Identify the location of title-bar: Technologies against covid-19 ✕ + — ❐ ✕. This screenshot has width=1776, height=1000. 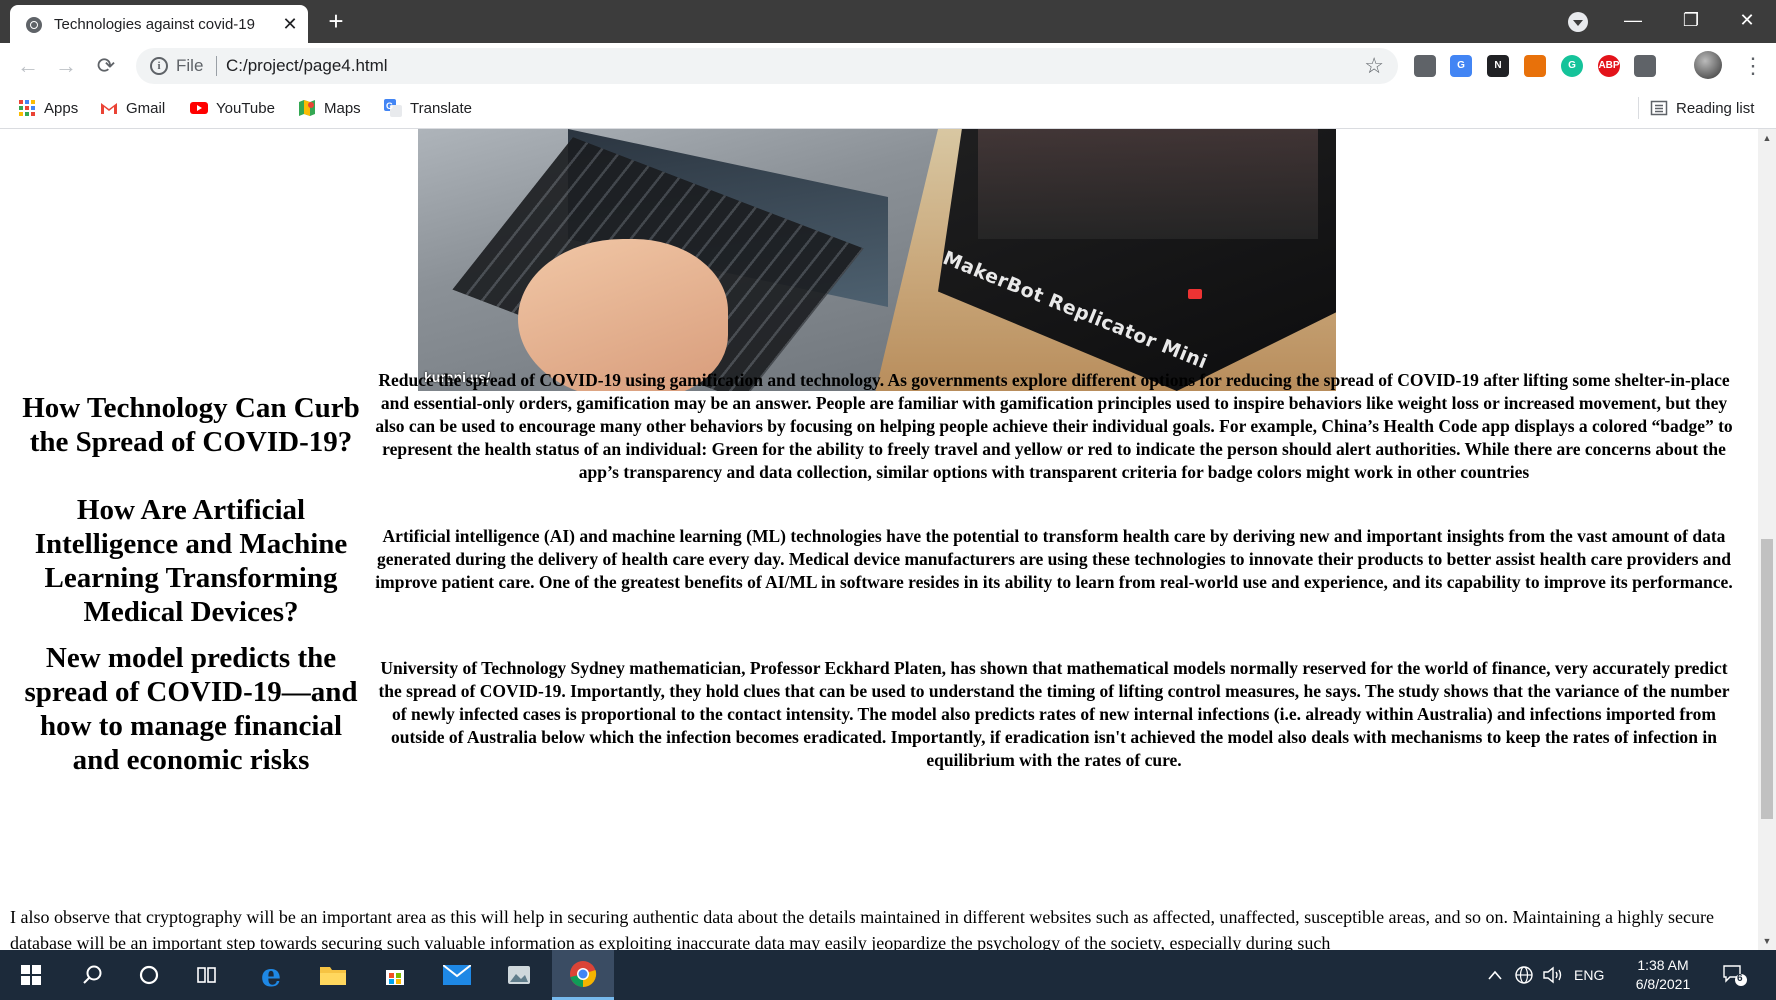
(888, 21).